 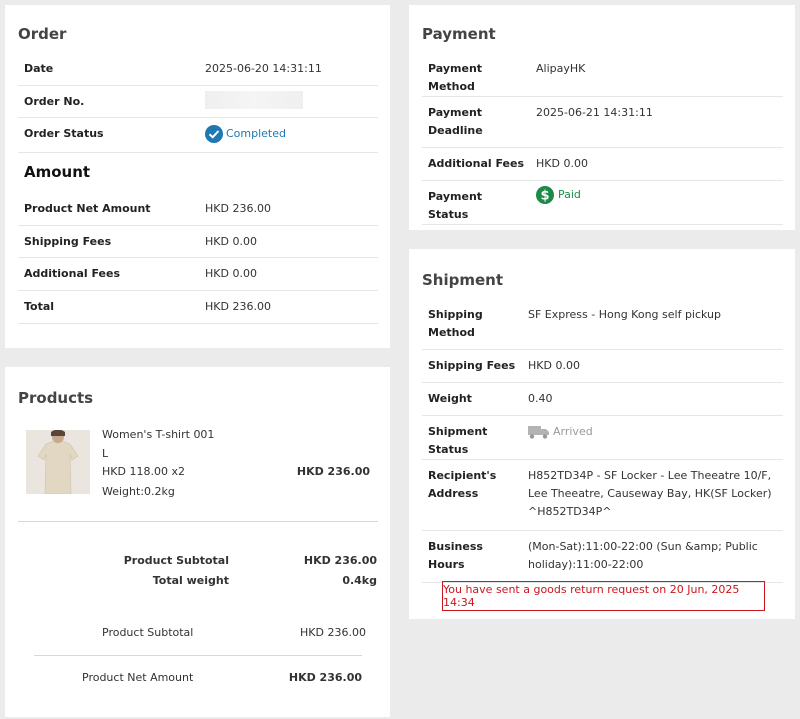 I want to click on shipment-weight-value: 0.40, so click(x=652, y=399).